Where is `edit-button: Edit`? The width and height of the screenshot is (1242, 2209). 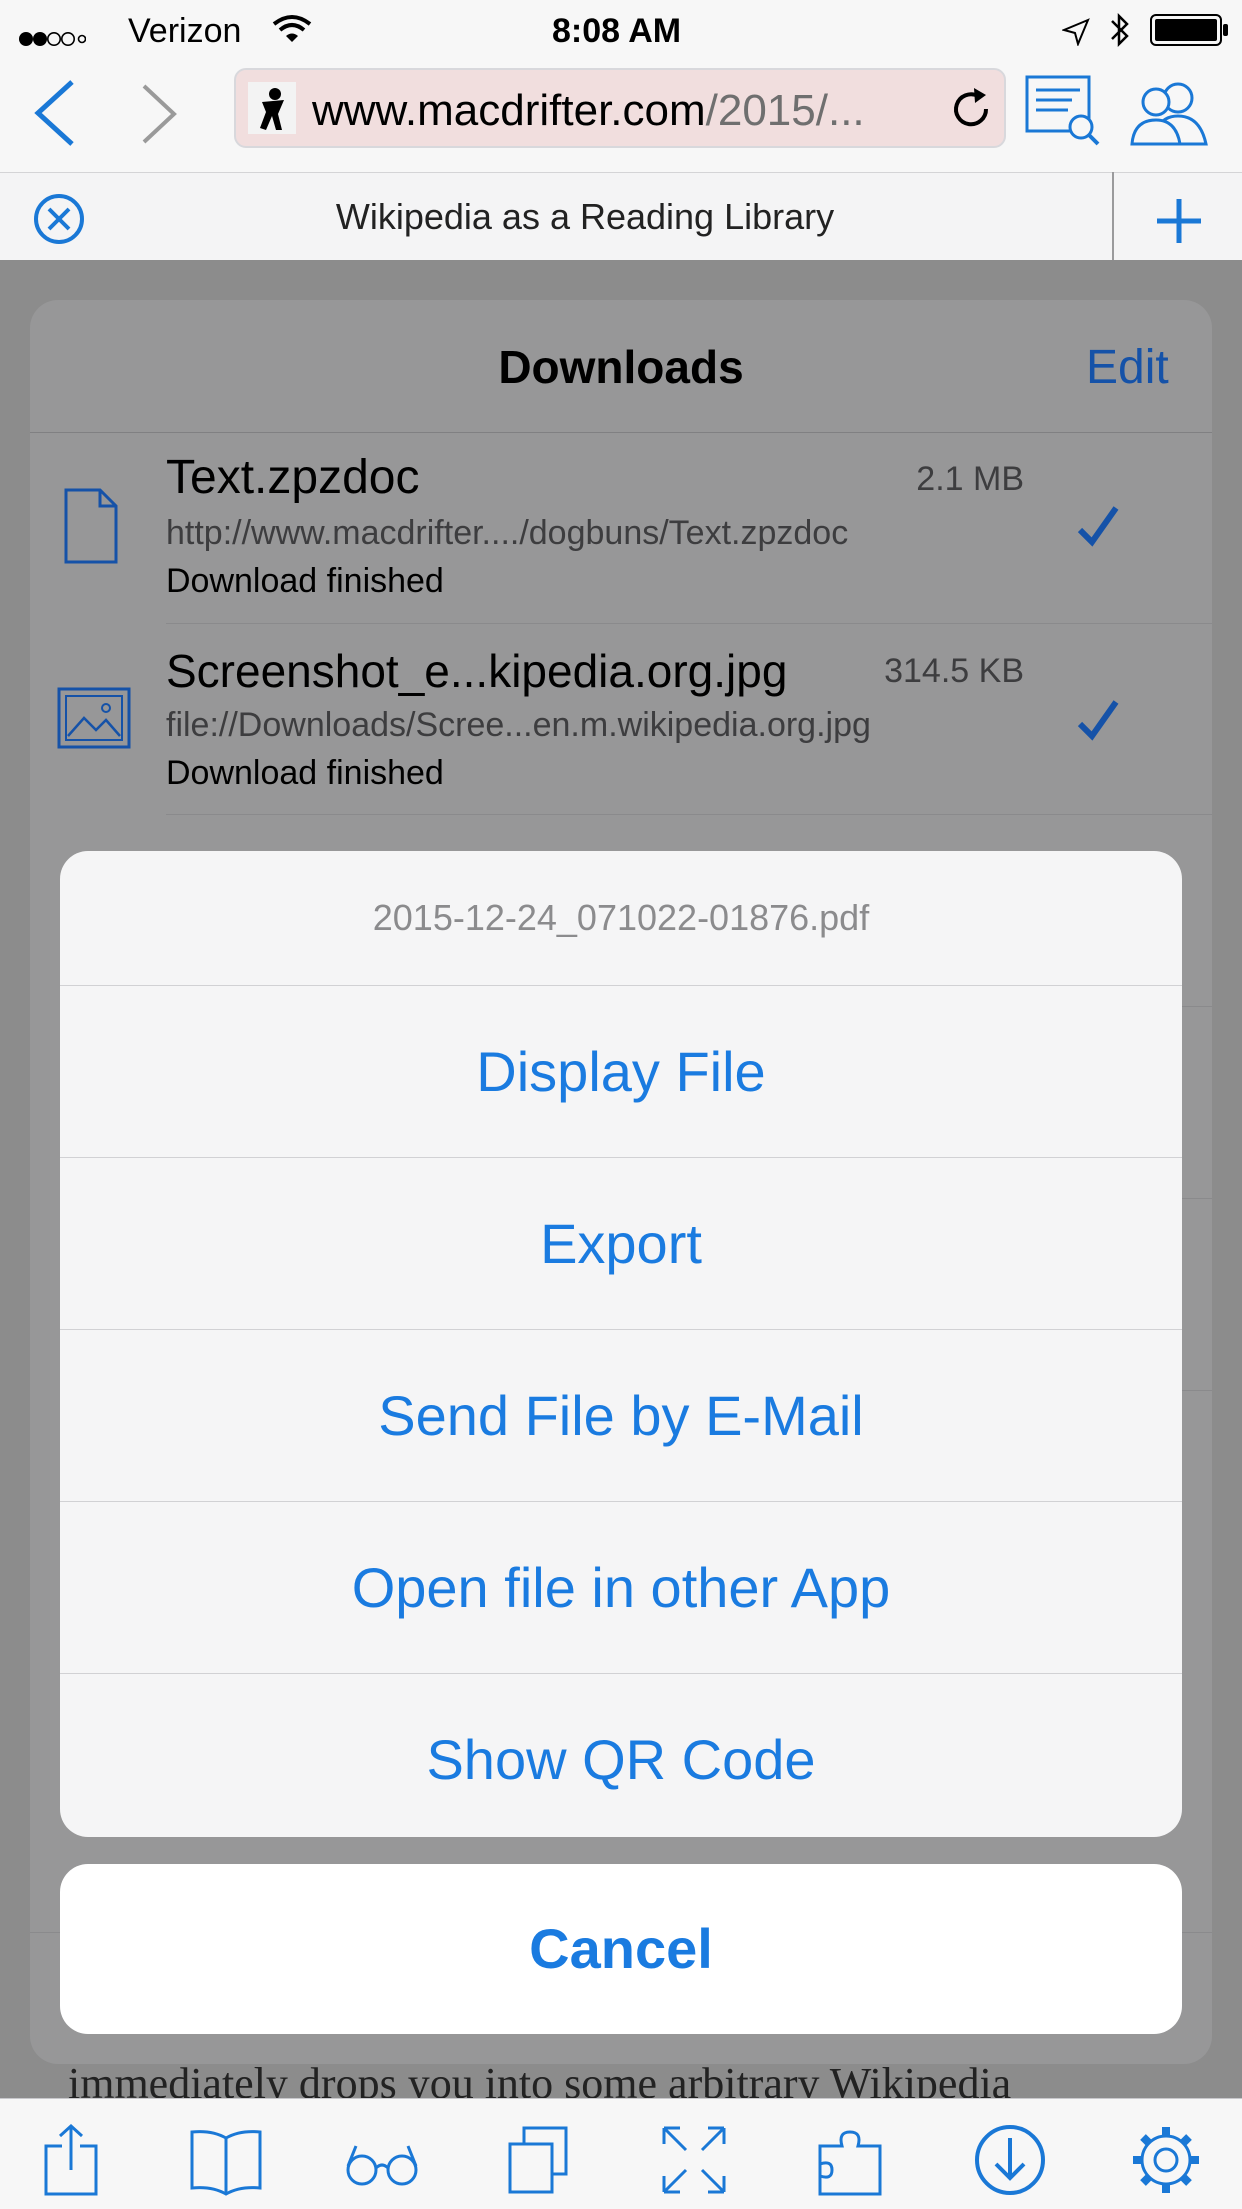
edit-button: Edit is located at coordinates (1127, 367).